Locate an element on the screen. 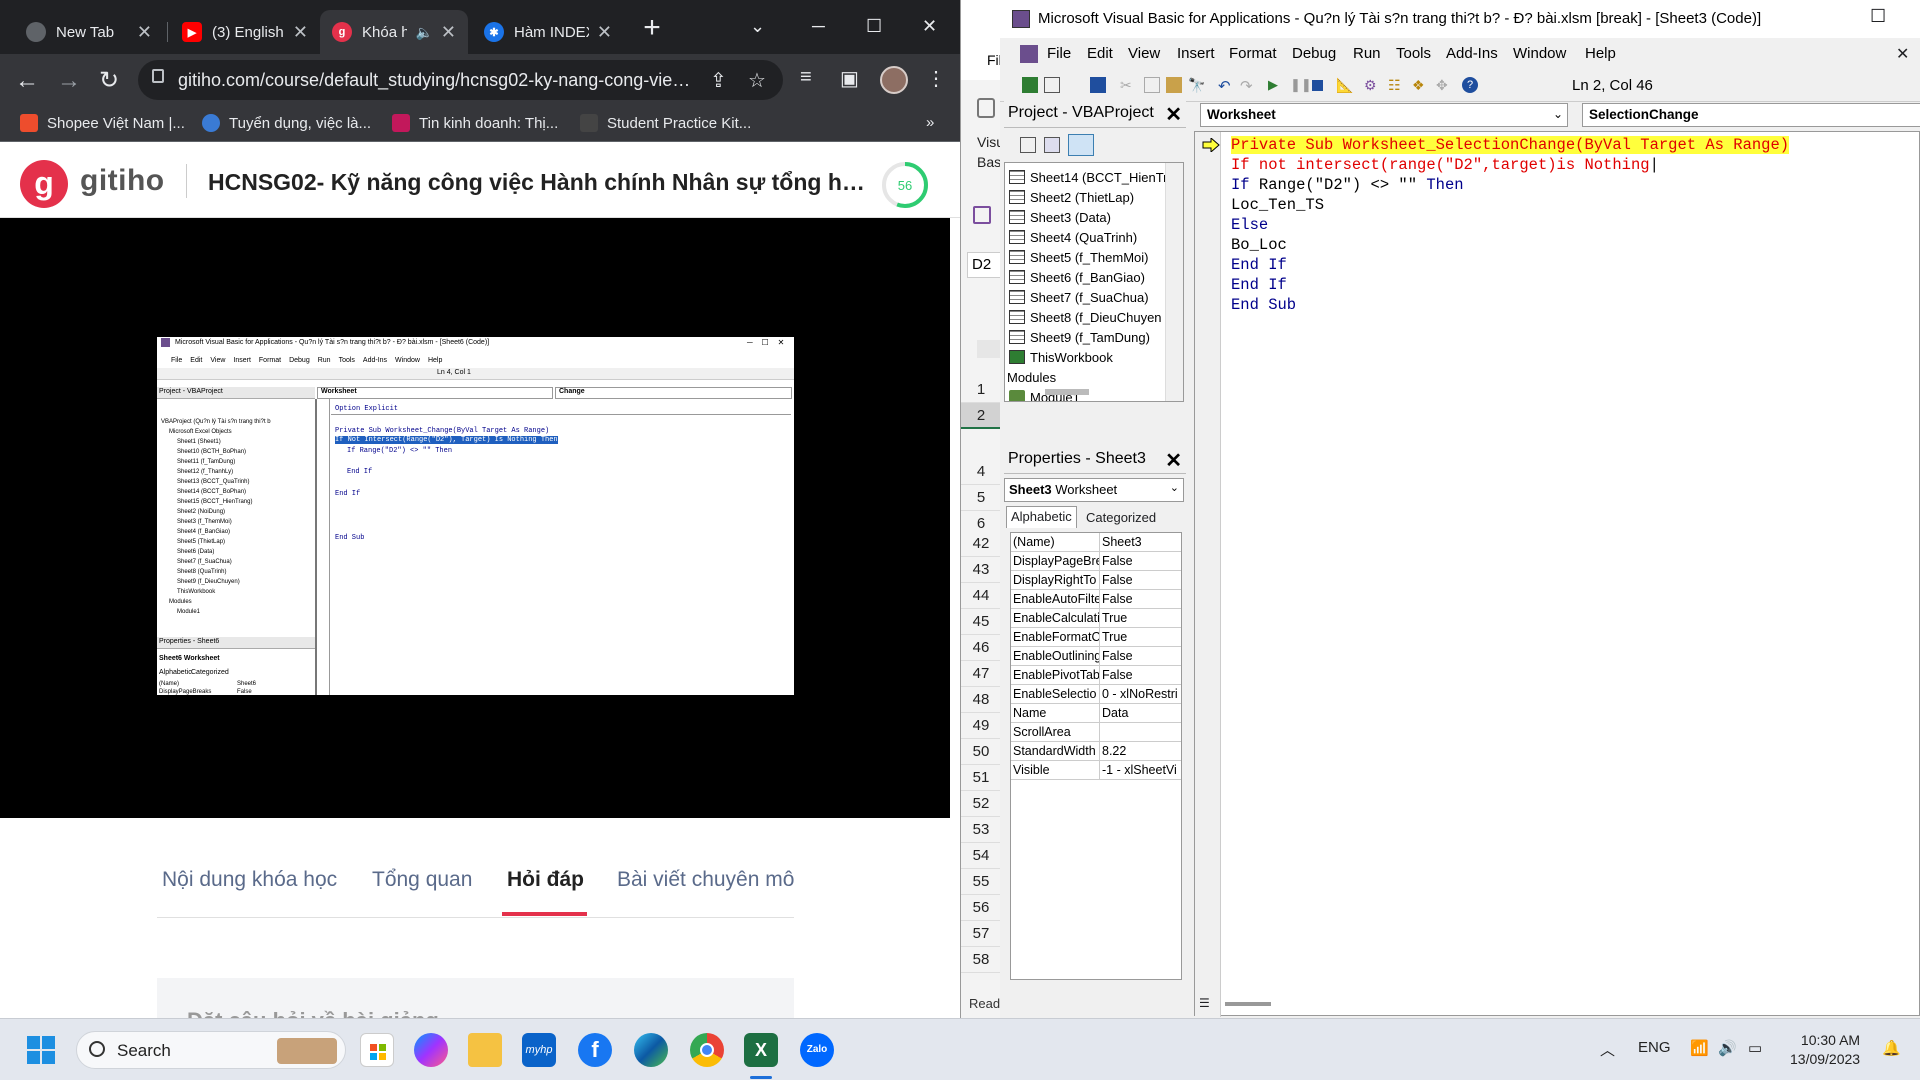 This screenshot has height=1080, width=1920. reload-icon: ↻ is located at coordinates (109, 81).